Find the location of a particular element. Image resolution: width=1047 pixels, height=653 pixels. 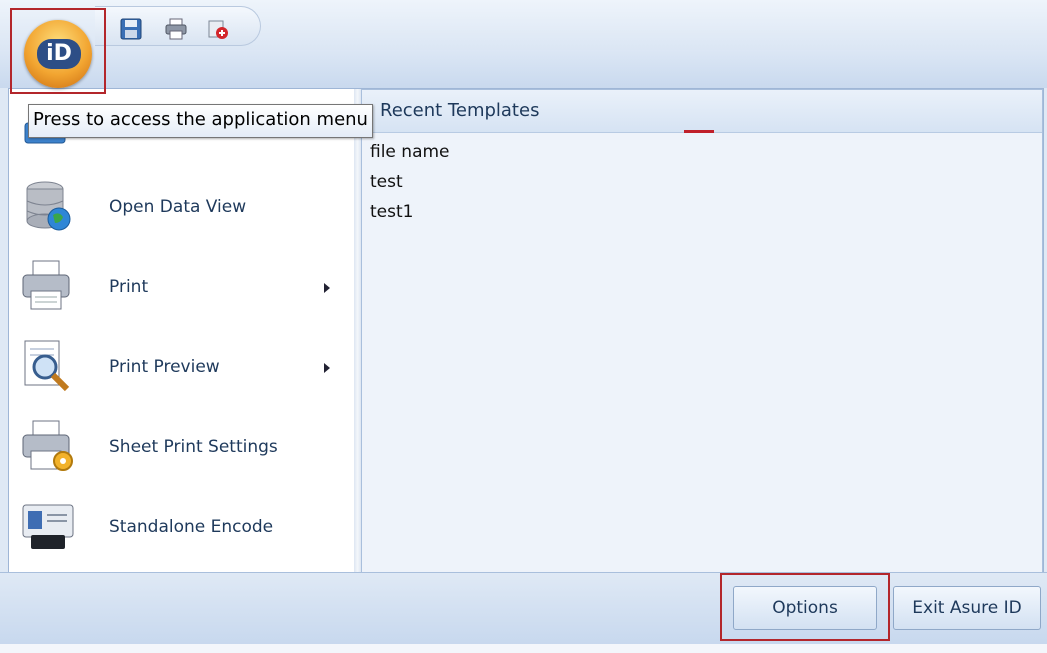

bottom-strip is located at coordinates (523, 648).